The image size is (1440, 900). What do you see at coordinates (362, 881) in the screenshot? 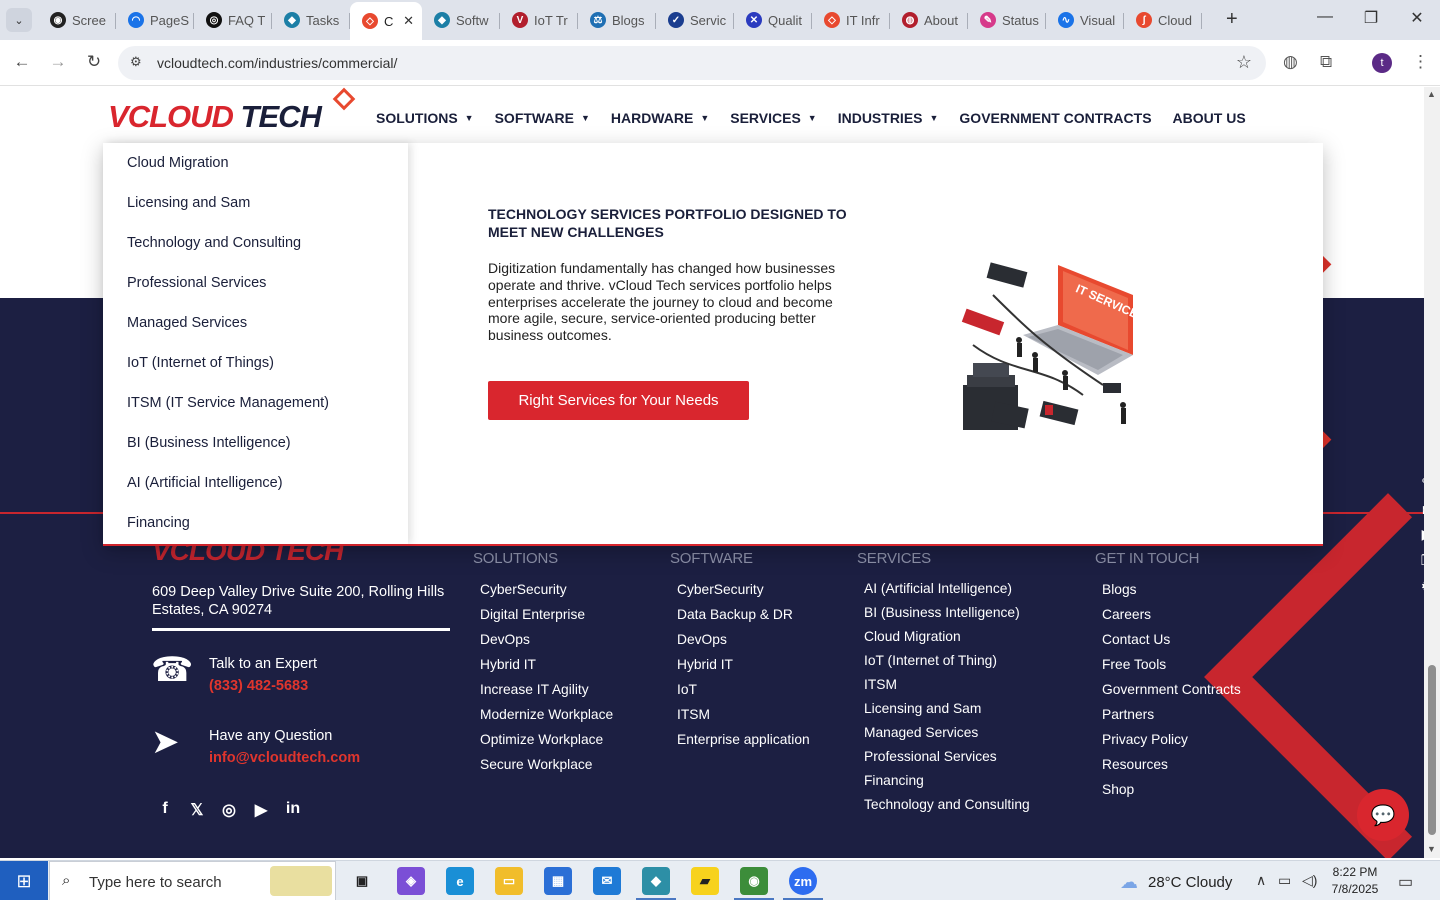
I see `task-view-icon: ▣` at bounding box center [362, 881].